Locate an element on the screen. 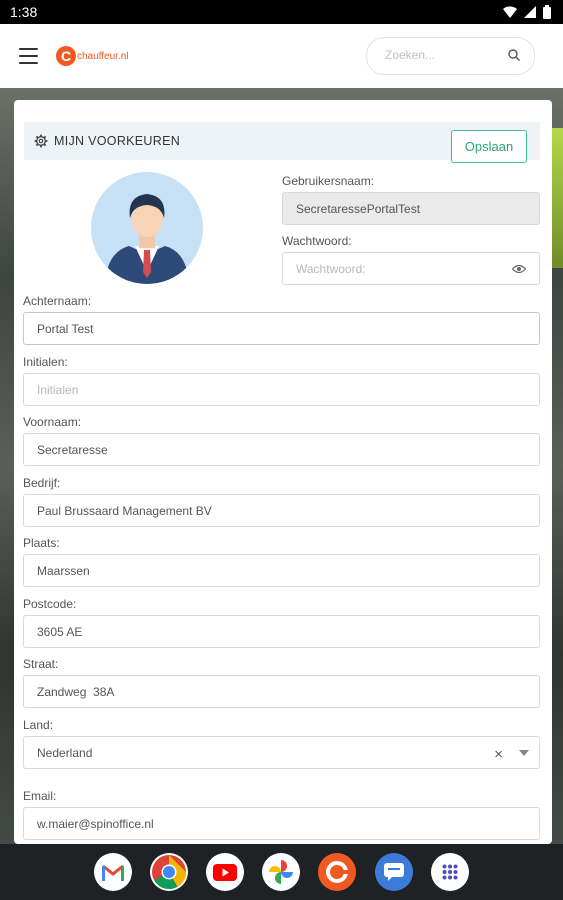  menu-icon is located at coordinates (28, 56).